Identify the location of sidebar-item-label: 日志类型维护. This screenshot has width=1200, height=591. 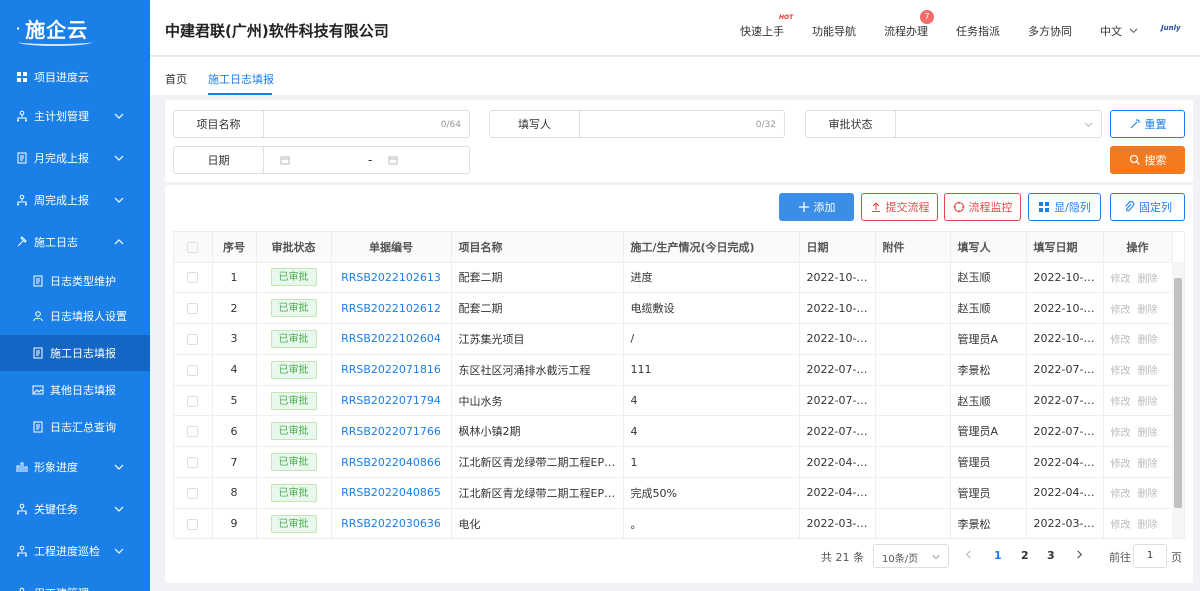
(83, 281).